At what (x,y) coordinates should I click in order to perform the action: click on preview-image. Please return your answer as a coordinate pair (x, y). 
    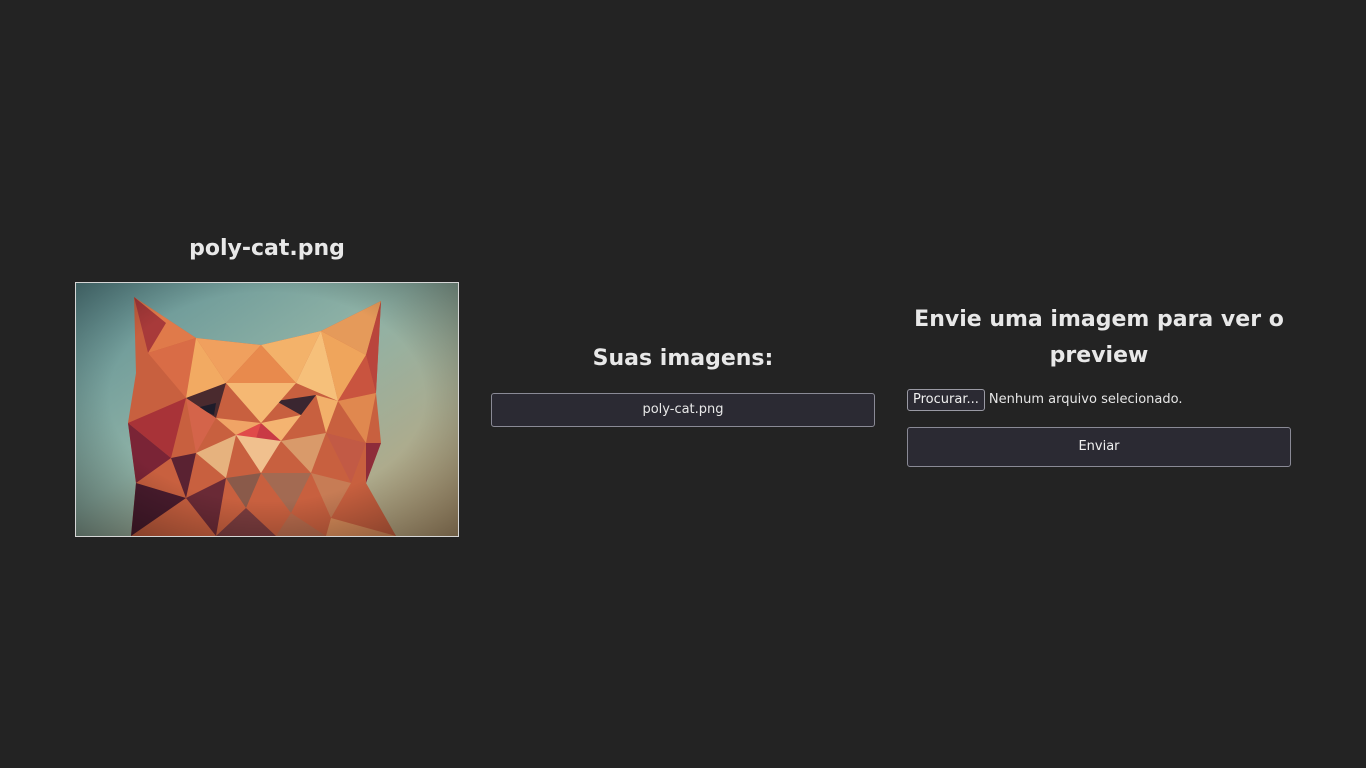
    Looking at the image, I should click on (267, 409).